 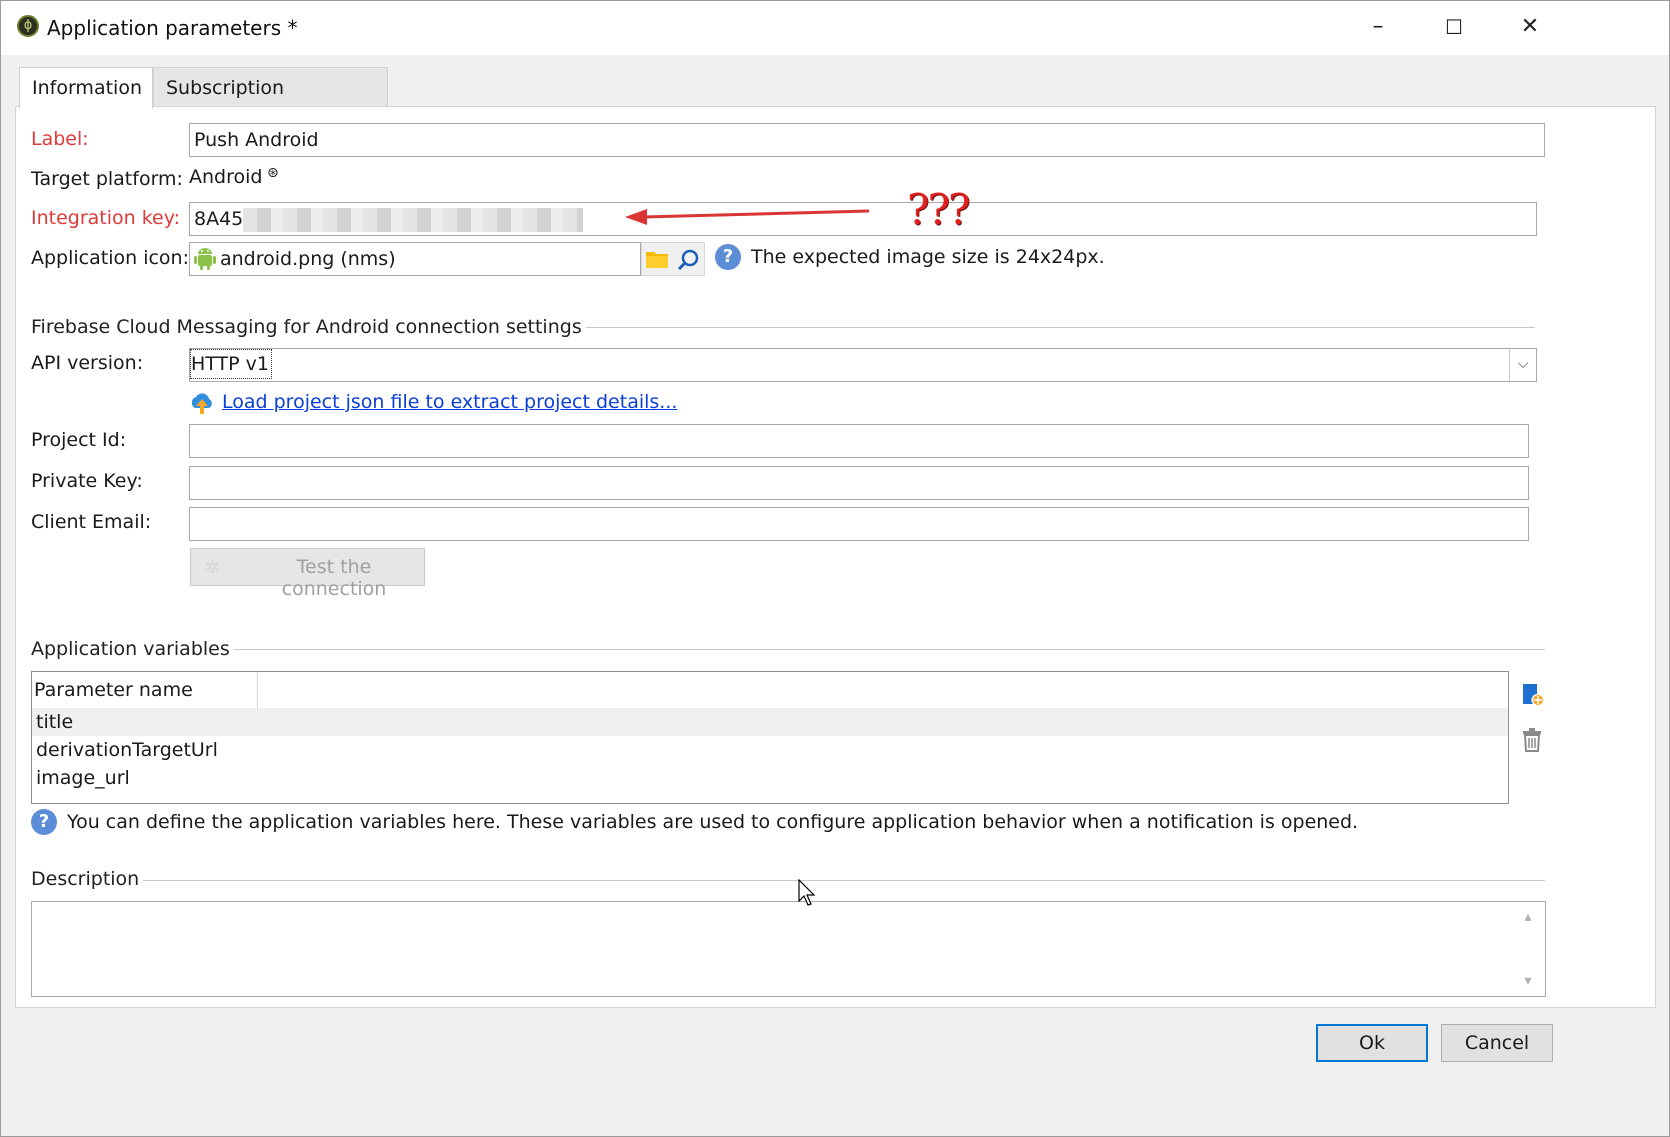 I want to click on variables-group-line, so click(x=788, y=649).